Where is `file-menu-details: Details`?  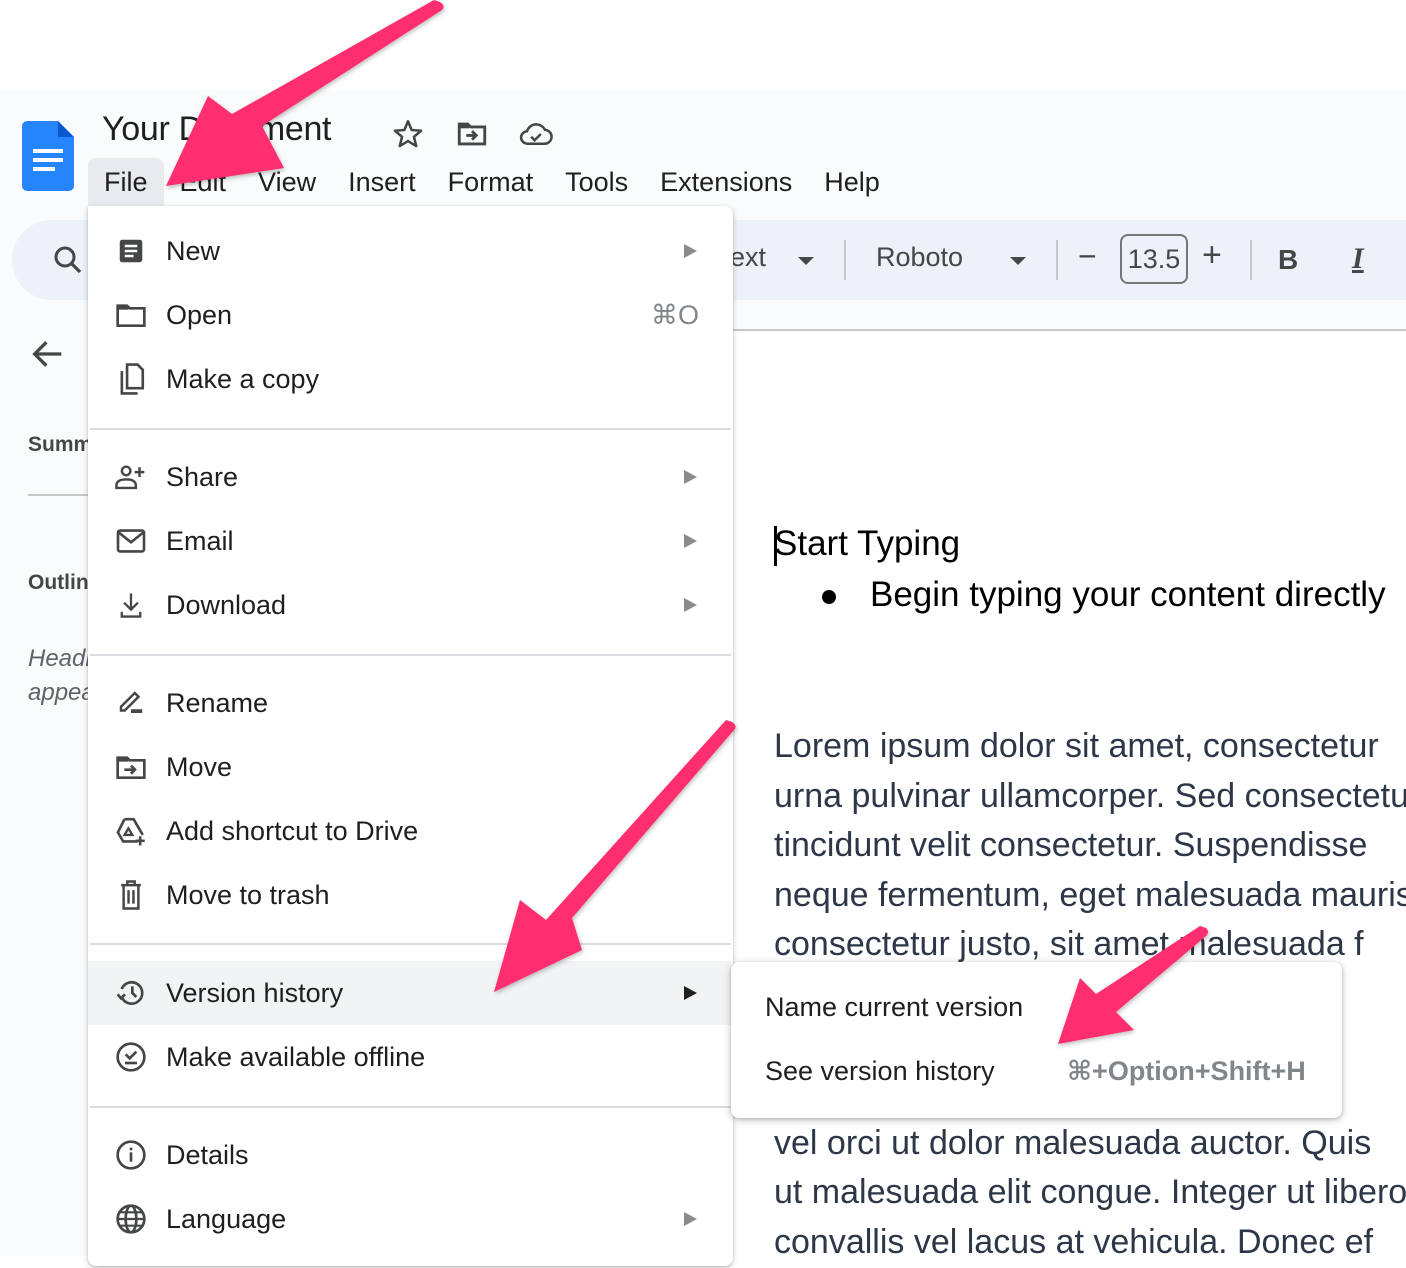 file-menu-details: Details is located at coordinates (410, 1155).